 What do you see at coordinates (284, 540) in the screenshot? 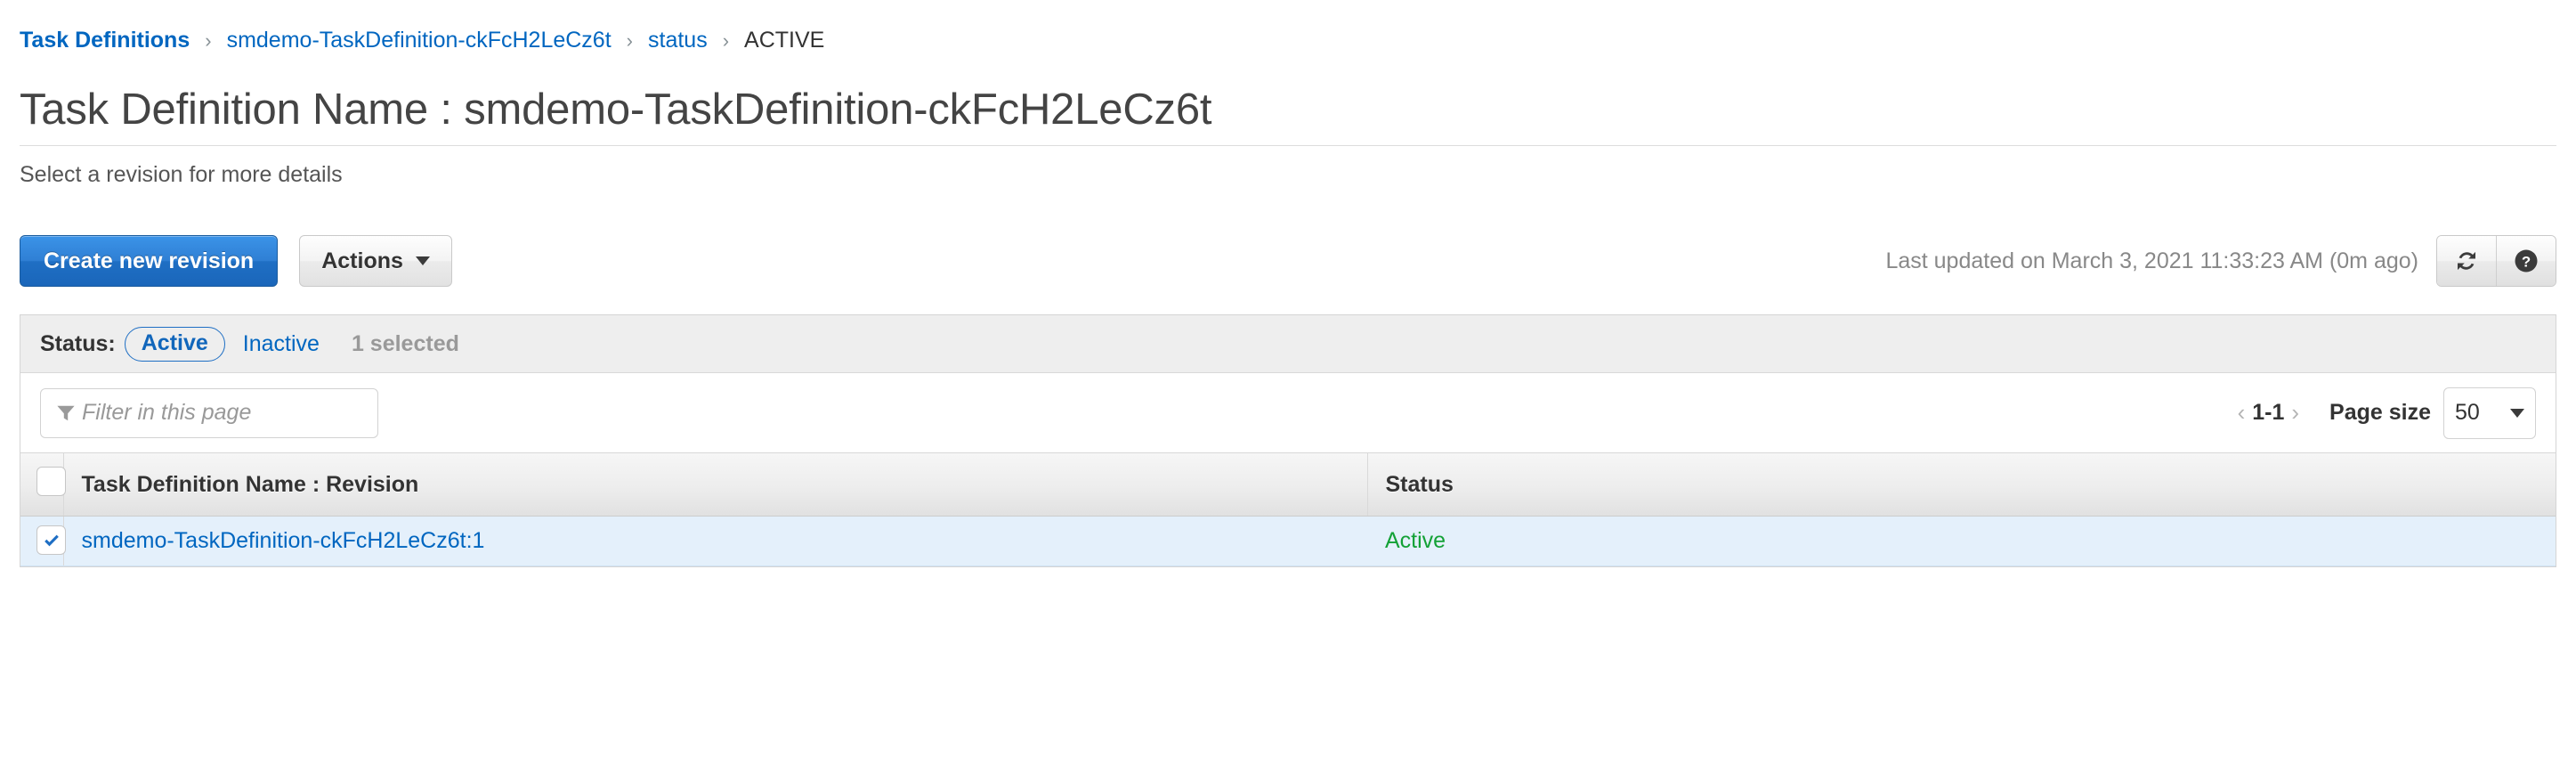
I see `task-definition-revision-link: smdemo-TaskDefinition-ckFcH2LeCz6t:1` at bounding box center [284, 540].